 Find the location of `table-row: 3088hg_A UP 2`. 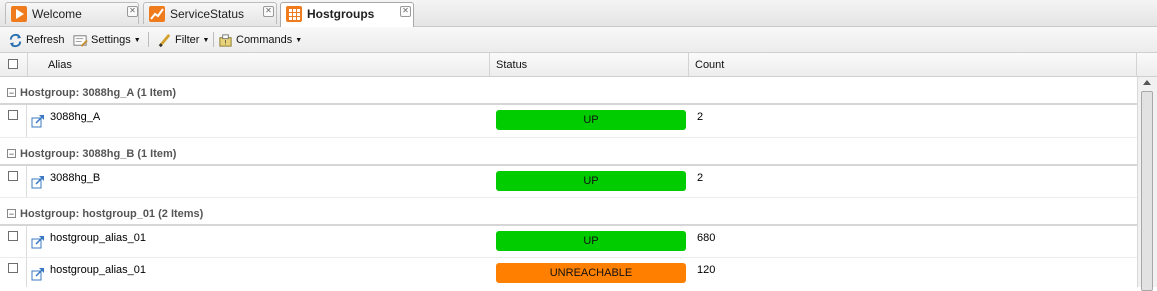

table-row: 3088hg_A UP 2 is located at coordinates (568, 121).